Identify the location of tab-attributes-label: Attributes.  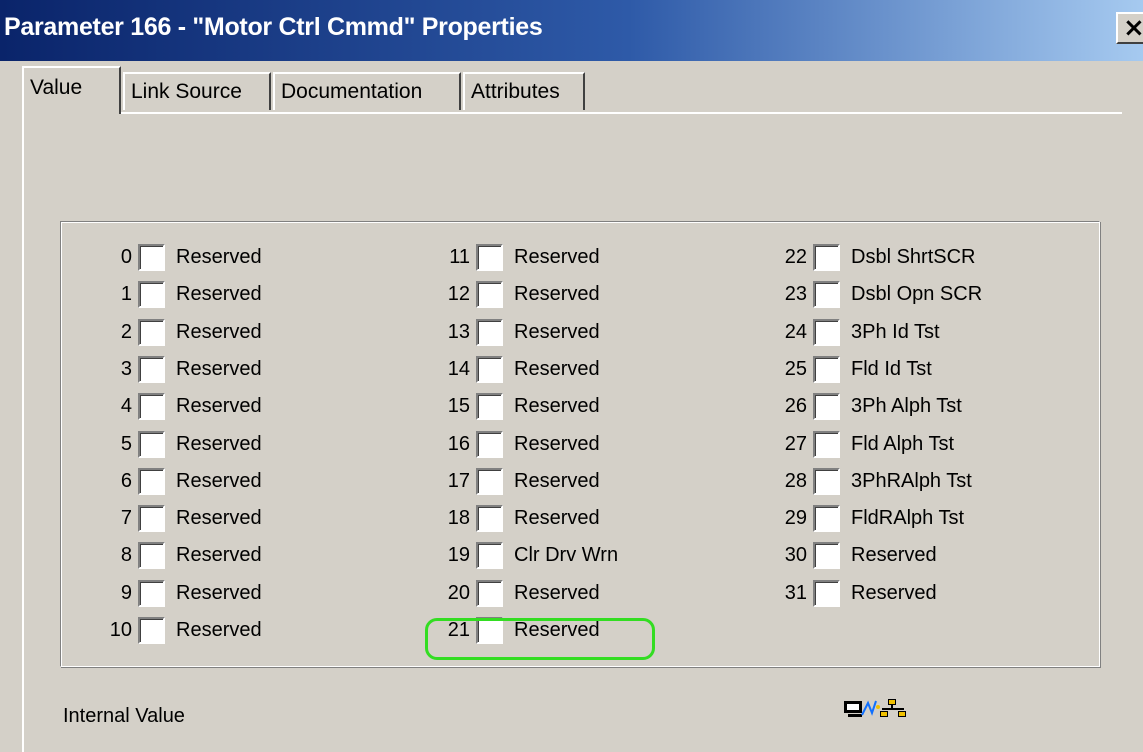
(515, 91).